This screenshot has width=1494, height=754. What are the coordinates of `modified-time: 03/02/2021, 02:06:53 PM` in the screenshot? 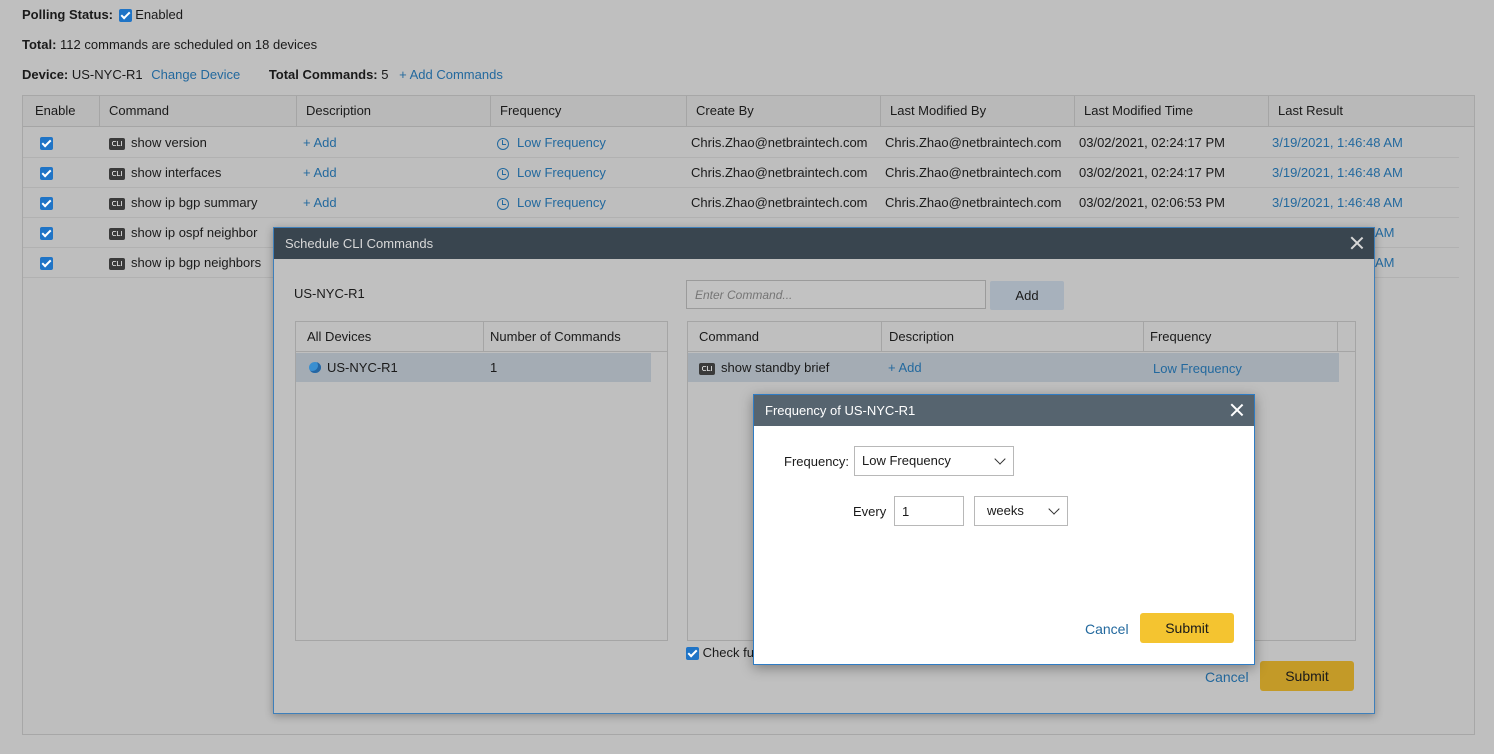 It's located at (1152, 202).